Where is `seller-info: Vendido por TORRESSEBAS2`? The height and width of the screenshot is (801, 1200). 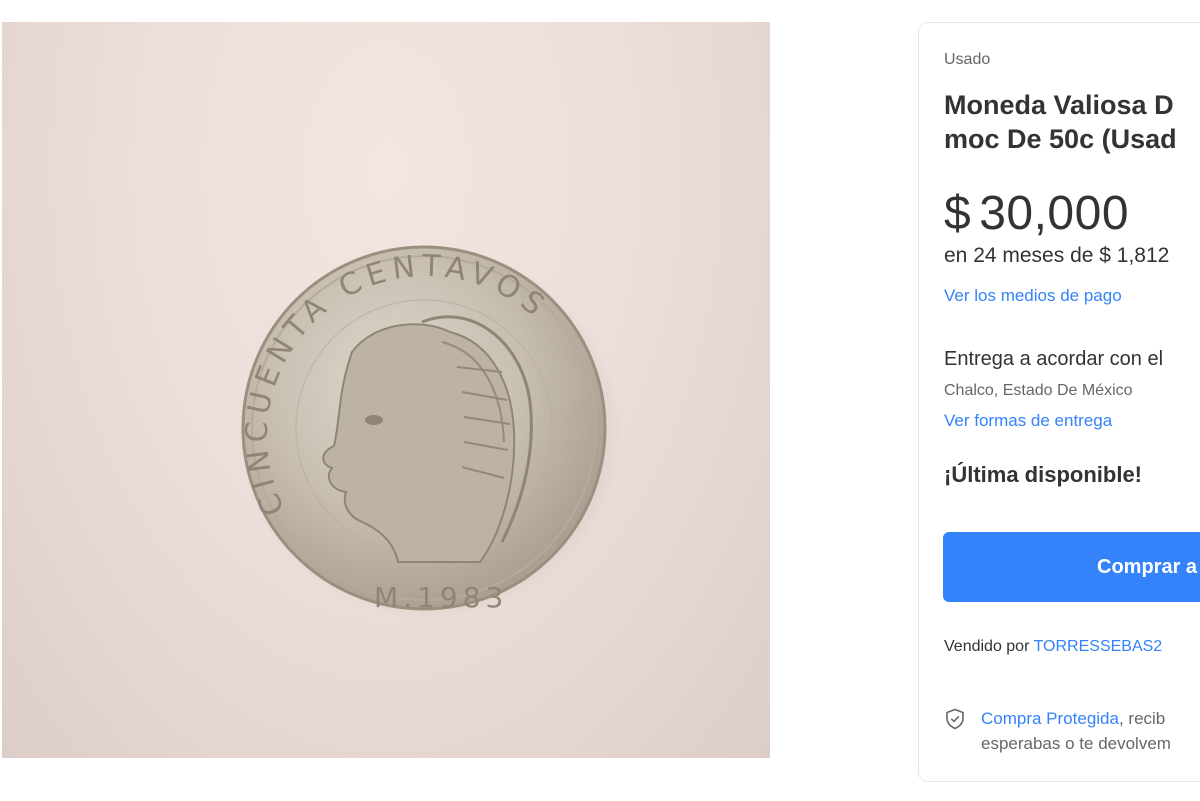
seller-info: Vendido por TORRESSEBAS2 is located at coordinates (1053, 647).